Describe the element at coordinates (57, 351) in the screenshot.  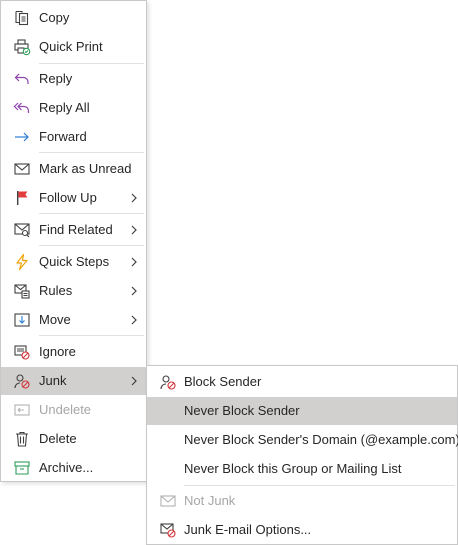
I see `menu-item-label: Ignore` at that location.